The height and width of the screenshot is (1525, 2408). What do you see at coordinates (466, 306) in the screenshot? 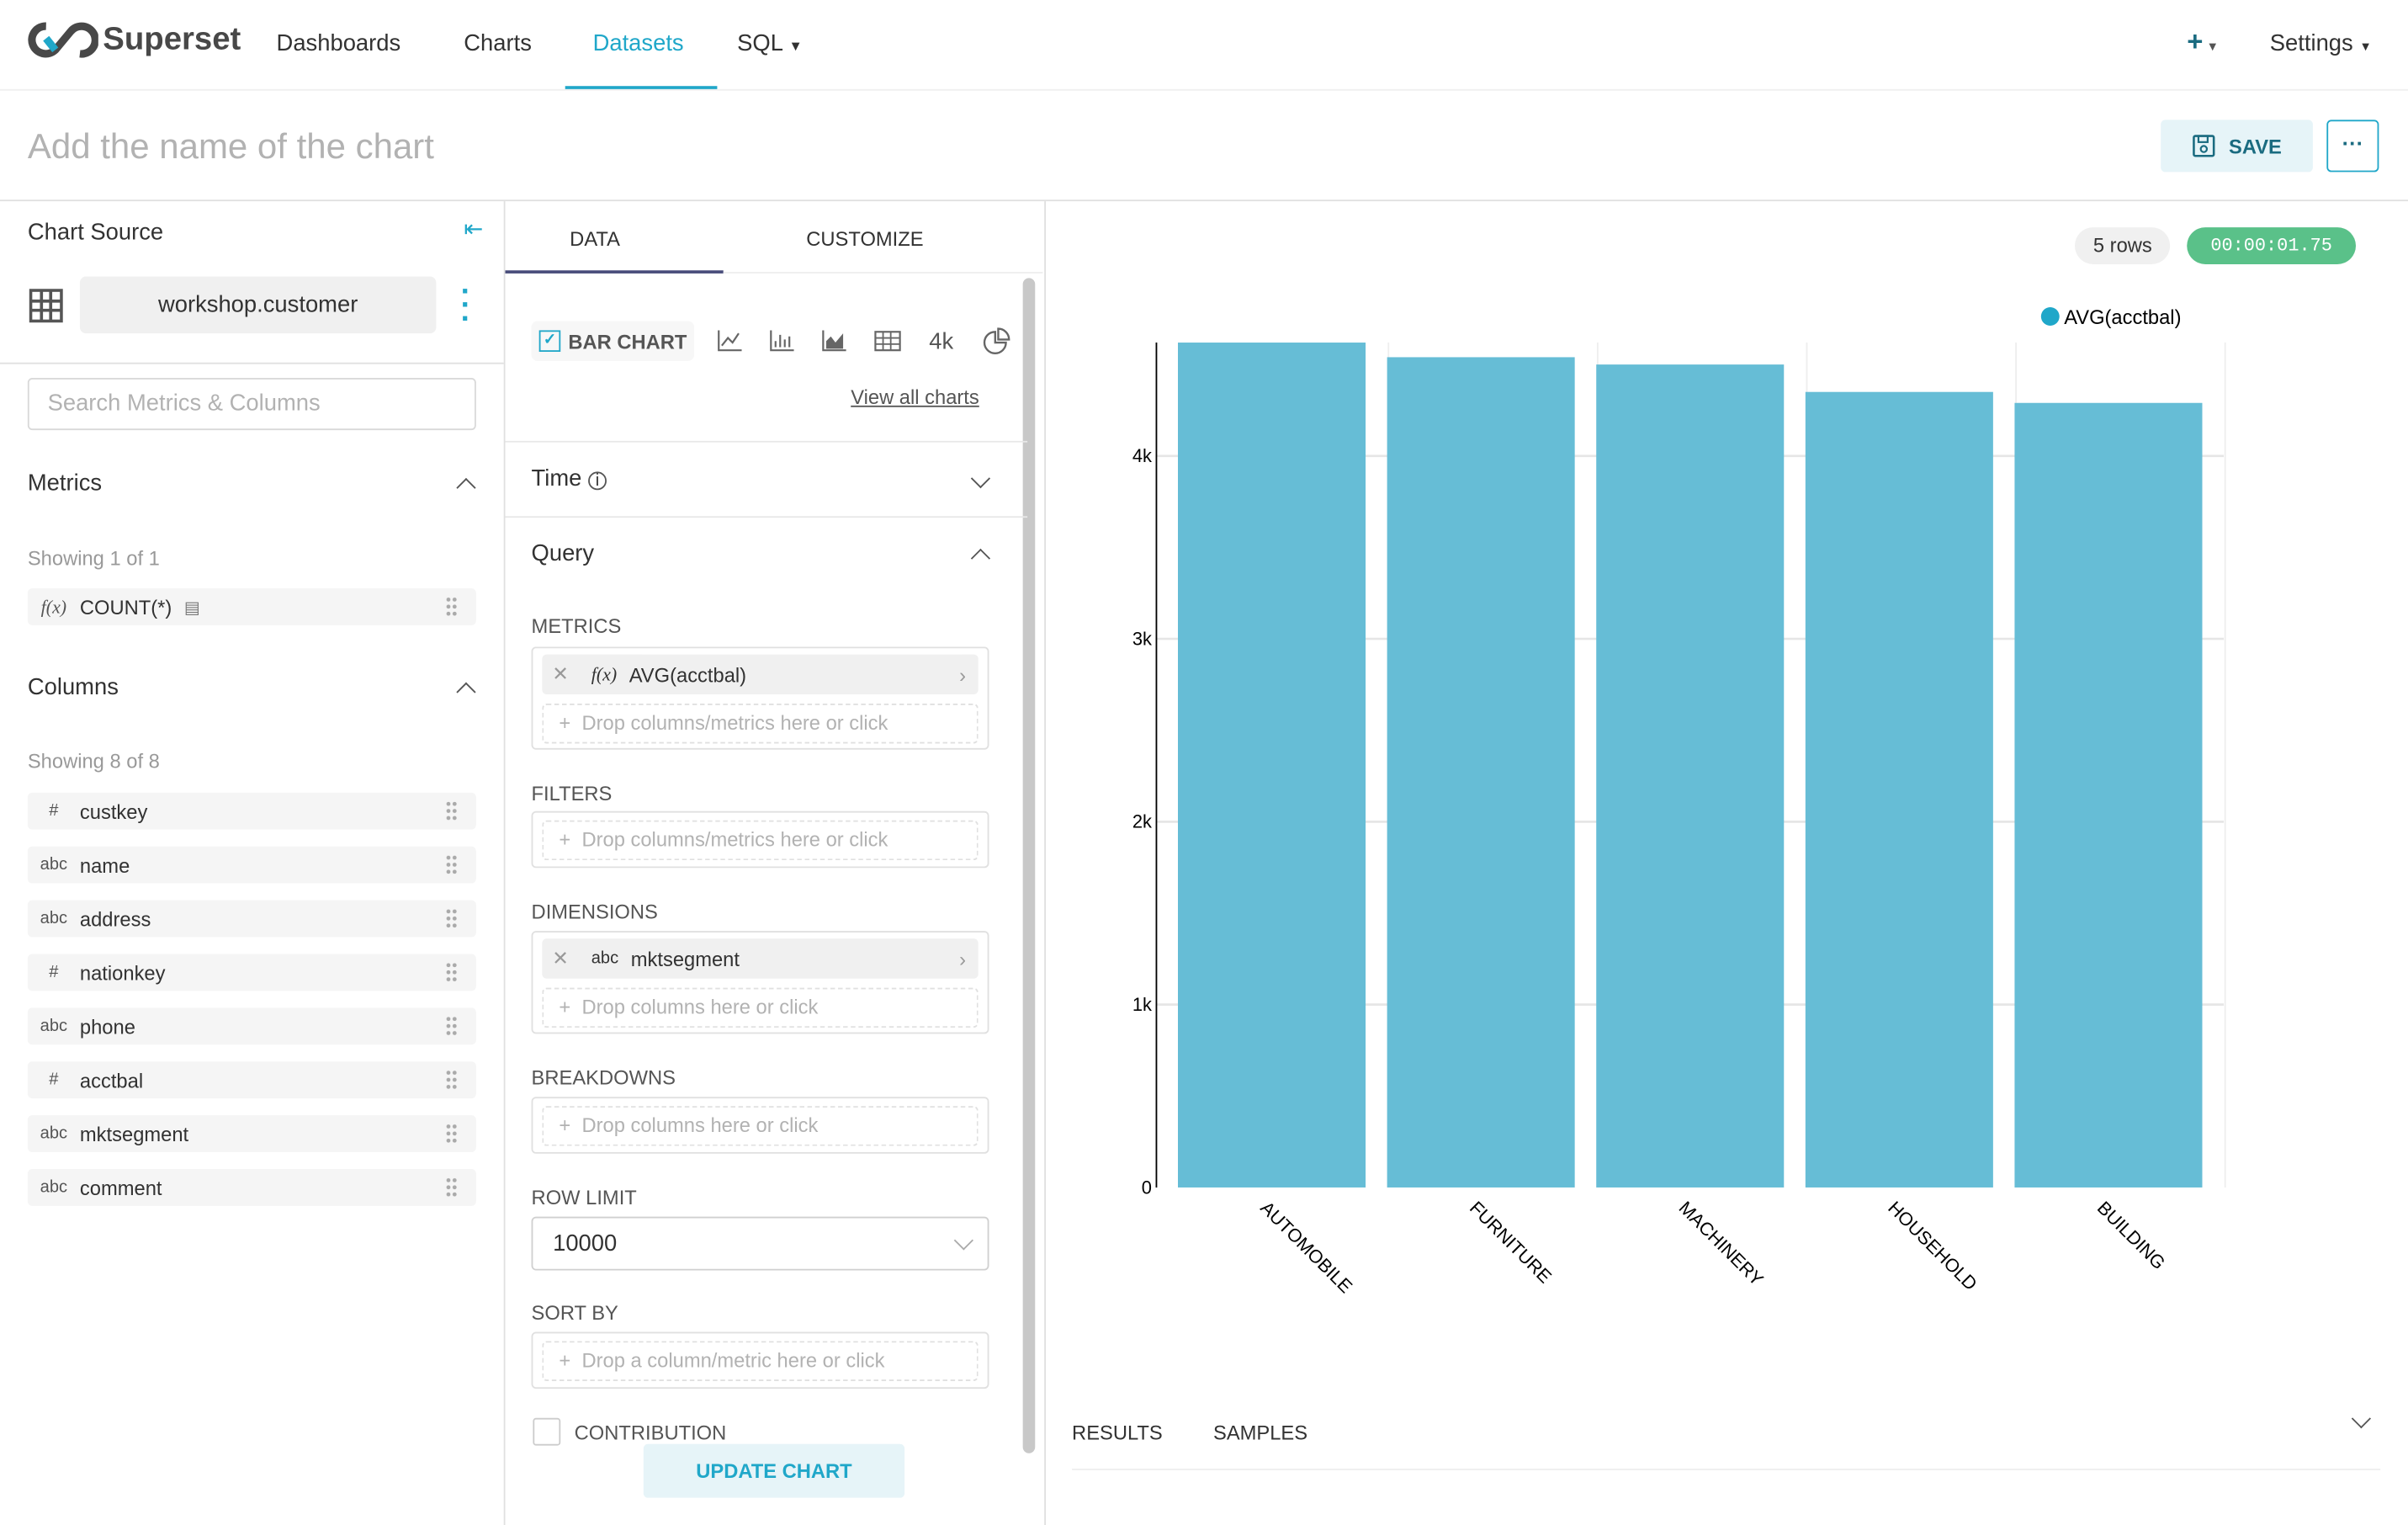
I see `dataset-menu-icon: · · ·` at bounding box center [466, 306].